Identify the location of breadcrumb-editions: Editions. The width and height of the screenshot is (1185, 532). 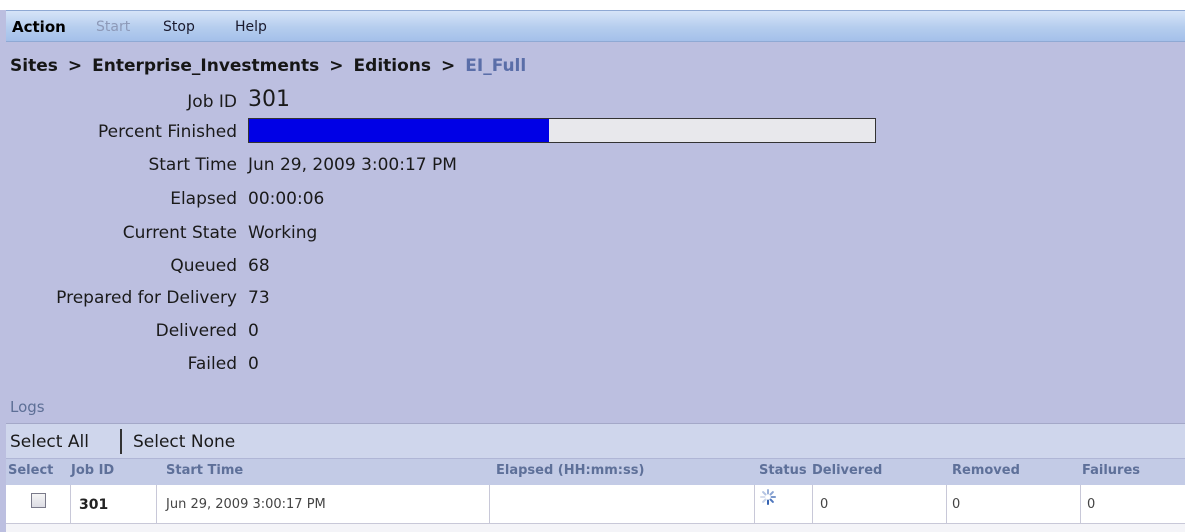
(392, 66).